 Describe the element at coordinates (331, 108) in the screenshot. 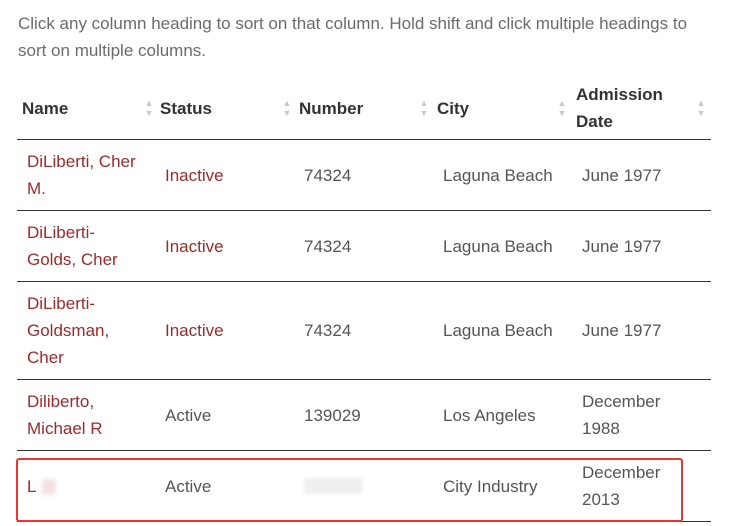

I see `column-header-number-label: Number` at that location.